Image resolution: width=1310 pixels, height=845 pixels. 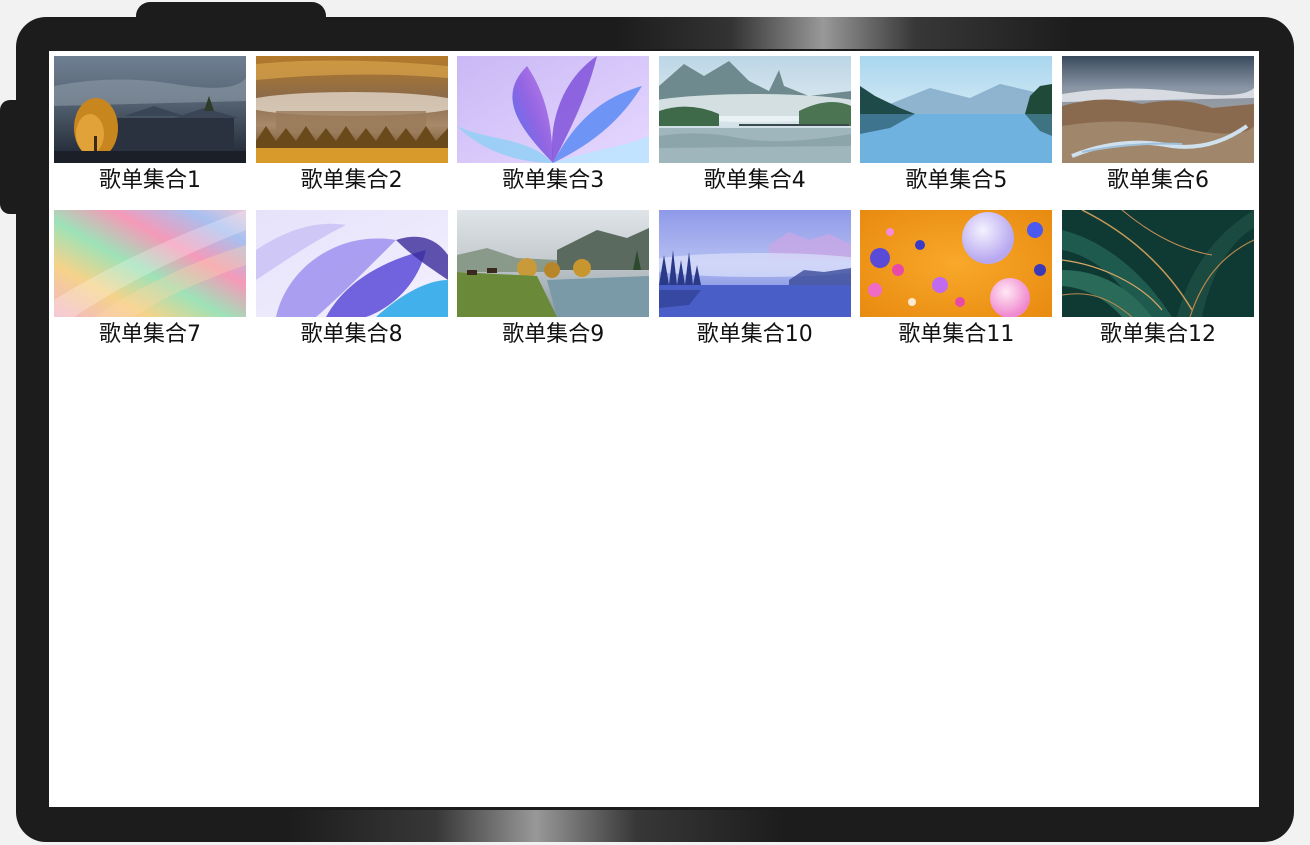 I want to click on playlist-title: 歌单集合4, so click(x=754, y=180).